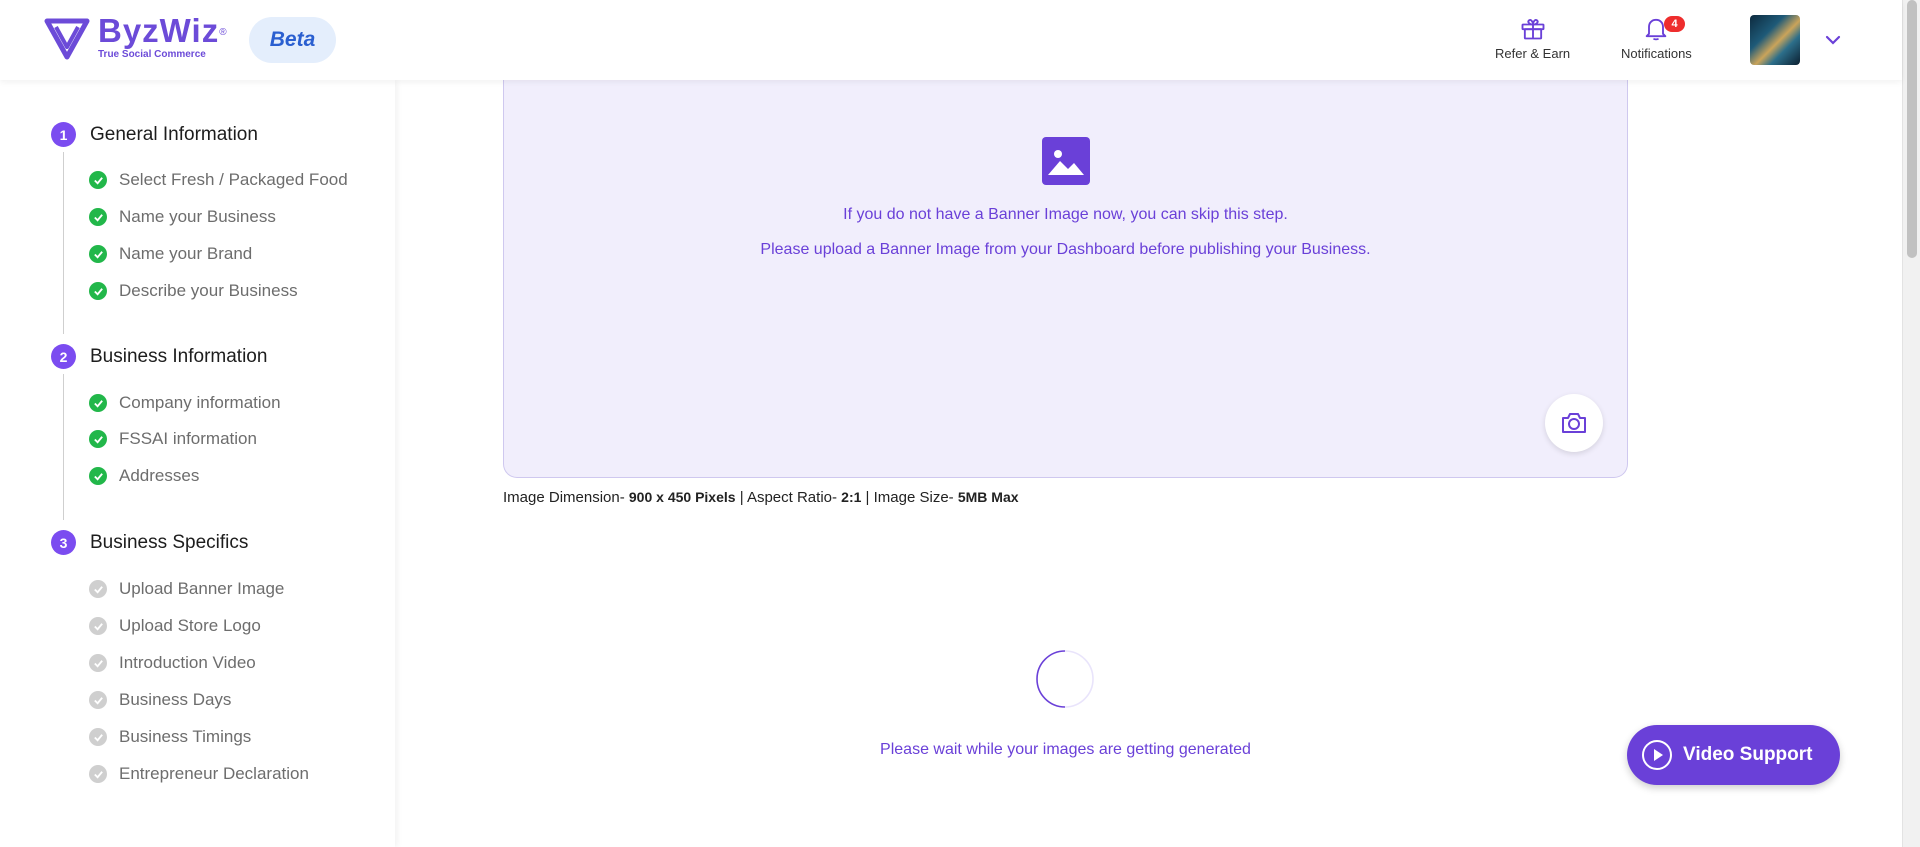  What do you see at coordinates (197, 216) in the screenshot?
I see `sidebar-item-label: Name your Business` at bounding box center [197, 216].